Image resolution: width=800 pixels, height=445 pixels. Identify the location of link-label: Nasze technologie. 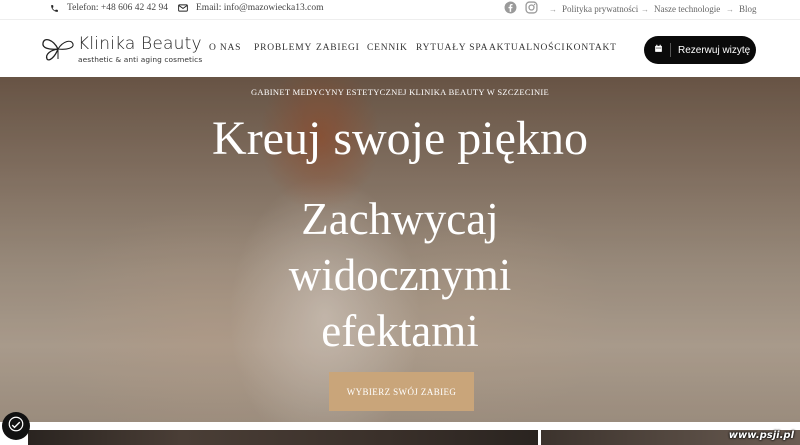
(687, 9).